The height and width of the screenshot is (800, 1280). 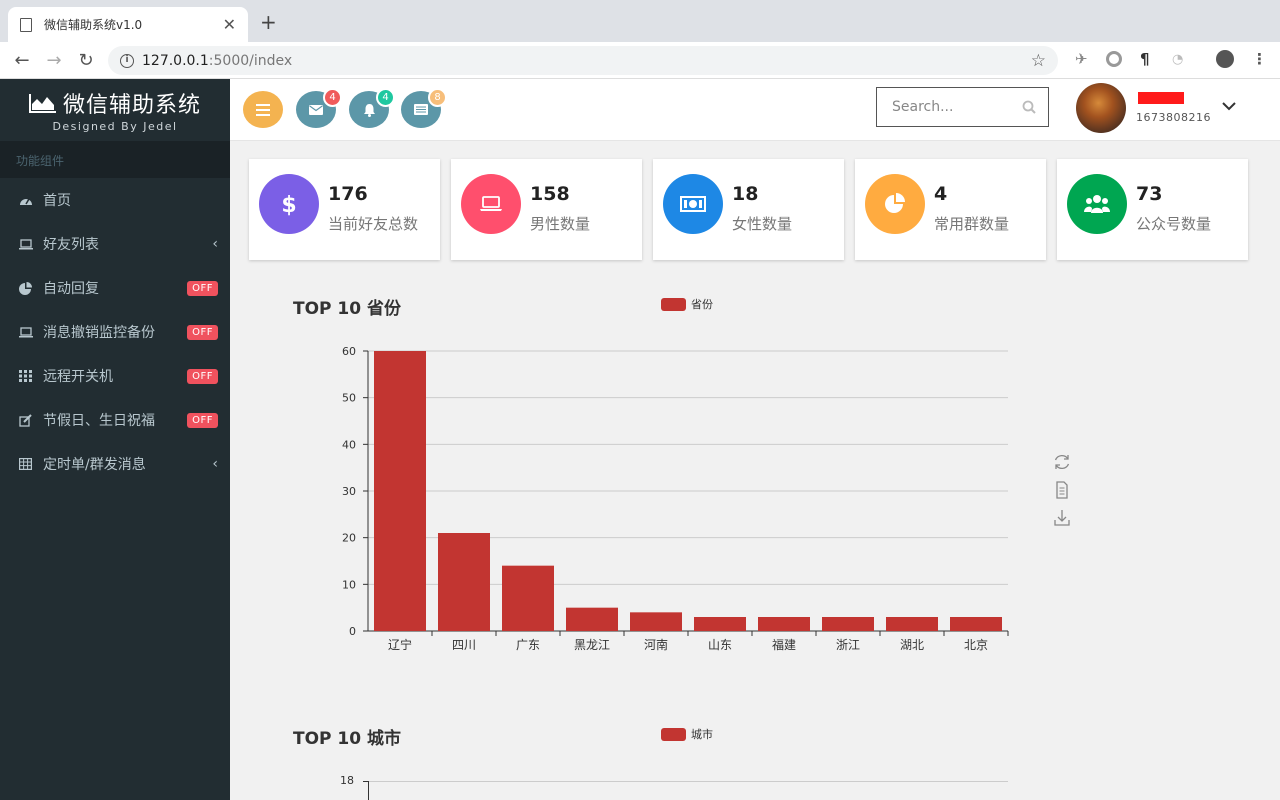 What do you see at coordinates (115, 376) in the screenshot?
I see `sidebar-item-remote-power: 远程开关机 OFF` at bounding box center [115, 376].